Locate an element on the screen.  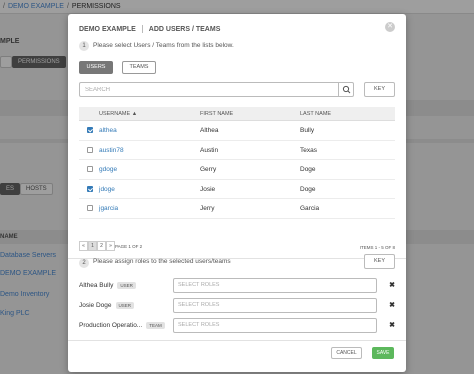
first-name-cell: Austin is located at coordinates (209, 150).